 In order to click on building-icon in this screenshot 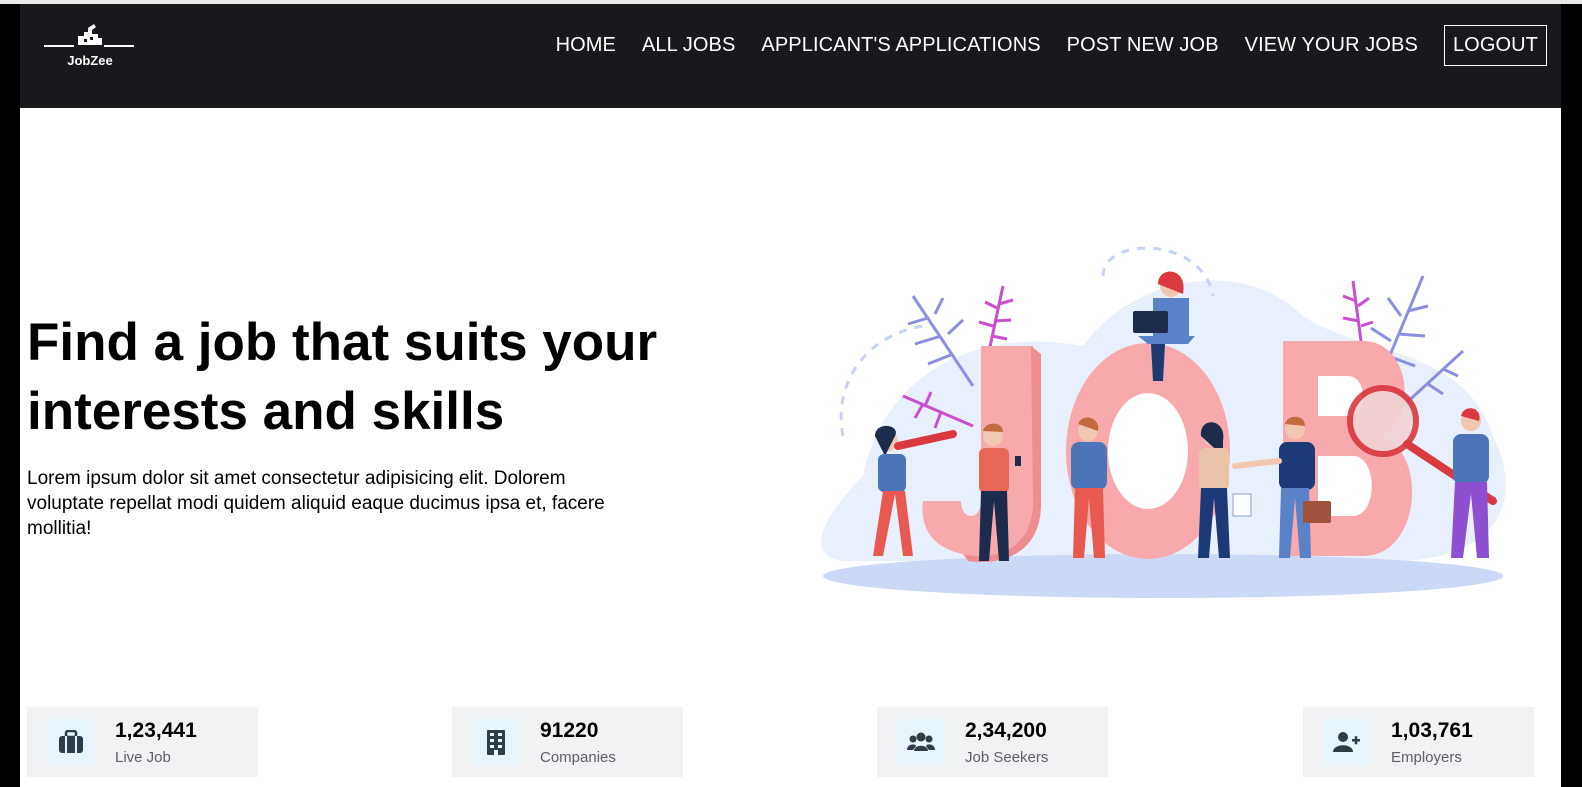, I will do `click(496, 742)`.